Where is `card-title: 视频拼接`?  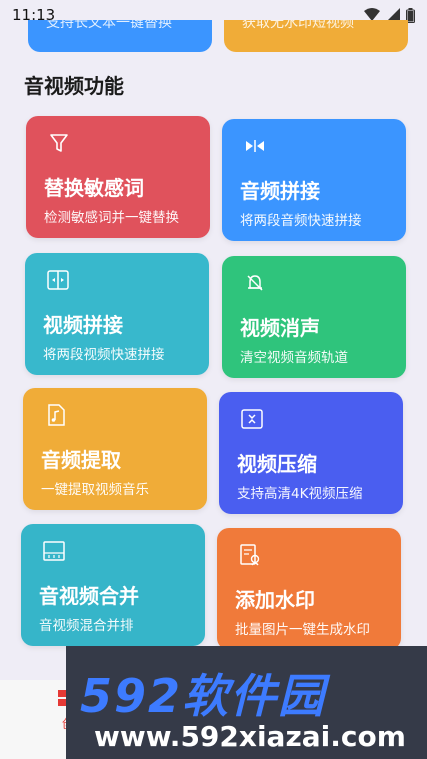
card-title: 视频拼接 is located at coordinates (83, 325).